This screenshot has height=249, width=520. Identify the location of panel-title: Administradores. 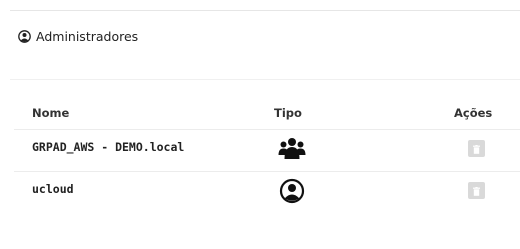
(87, 36).